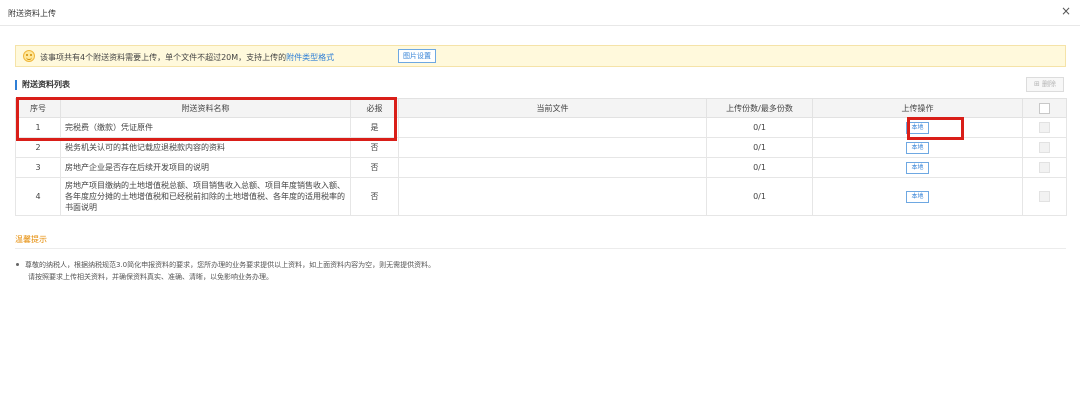 The image size is (1080, 411). I want to click on table-row: 1 完税费（缴款）凭证原件 是 0/1 本地, so click(541, 127).